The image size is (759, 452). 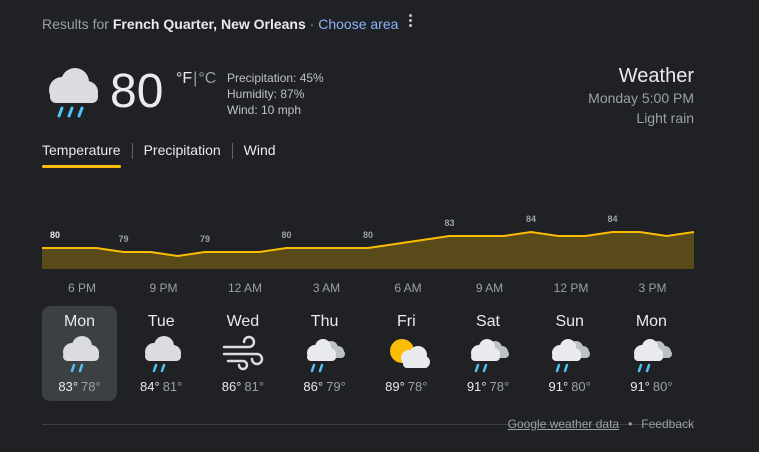 I want to click on time-tick-label: 9 PM, so click(x=163, y=288).